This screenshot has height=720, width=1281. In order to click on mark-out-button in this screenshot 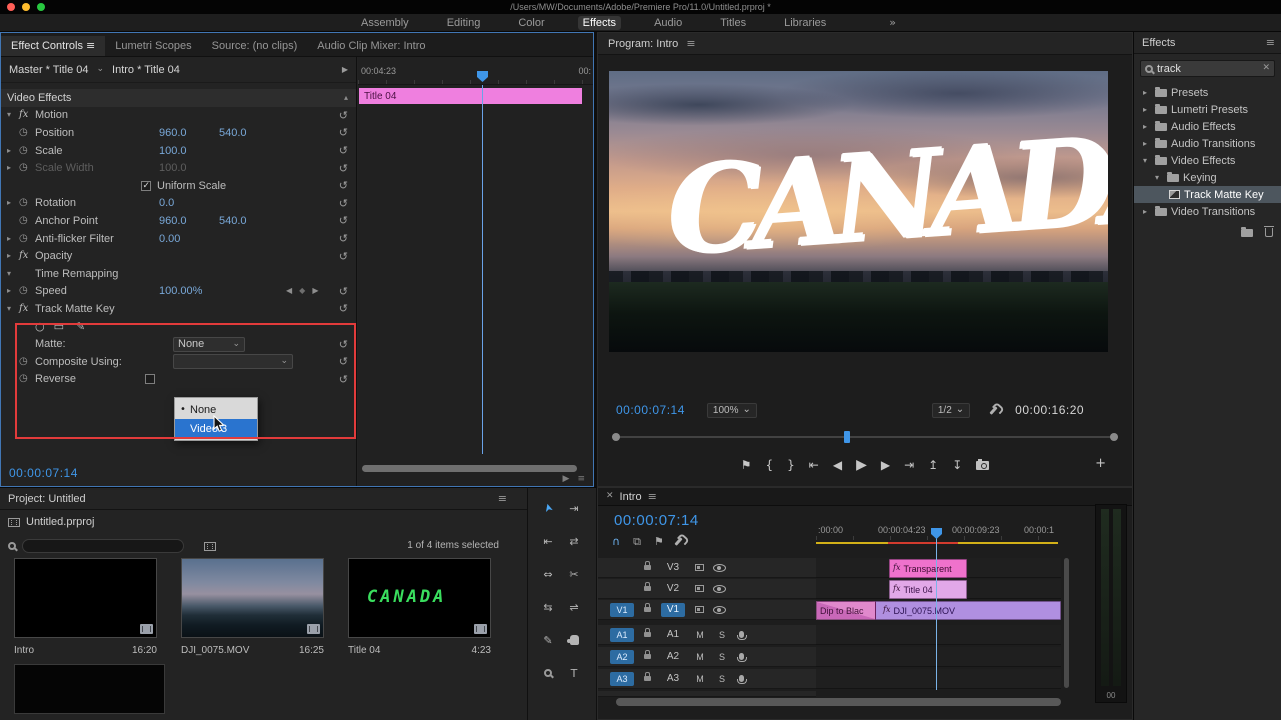, I will do `click(791, 465)`.